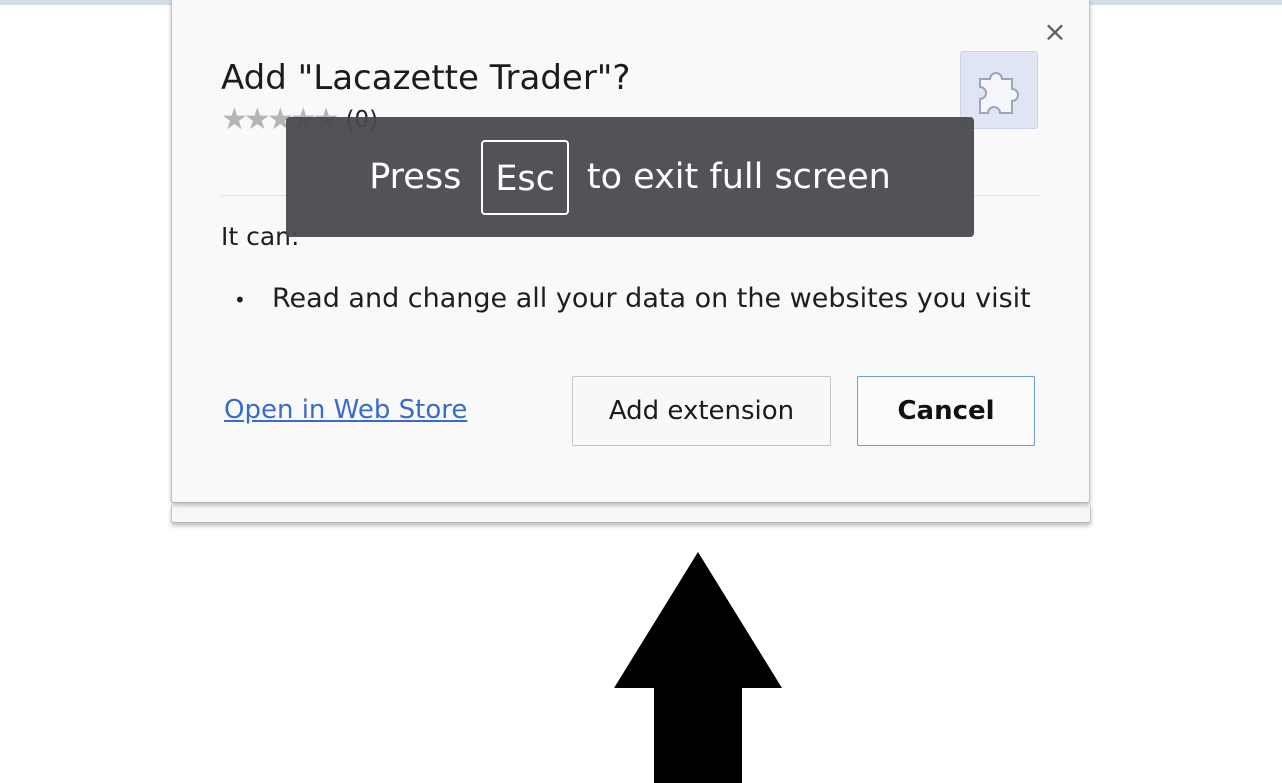  What do you see at coordinates (701, 411) in the screenshot?
I see `add-extension-button: Add extension` at bounding box center [701, 411].